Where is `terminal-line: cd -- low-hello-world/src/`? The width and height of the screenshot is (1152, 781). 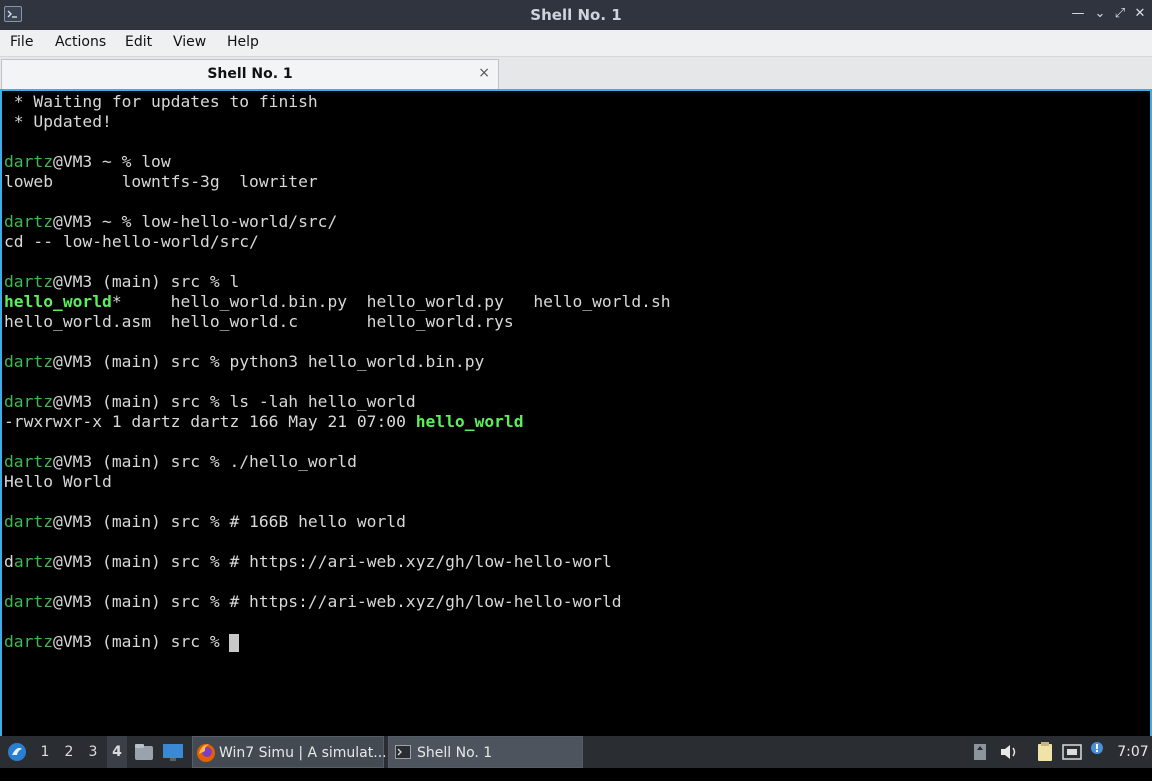
terminal-line: cd -- low-hello-world/src/ is located at coordinates (131, 242).